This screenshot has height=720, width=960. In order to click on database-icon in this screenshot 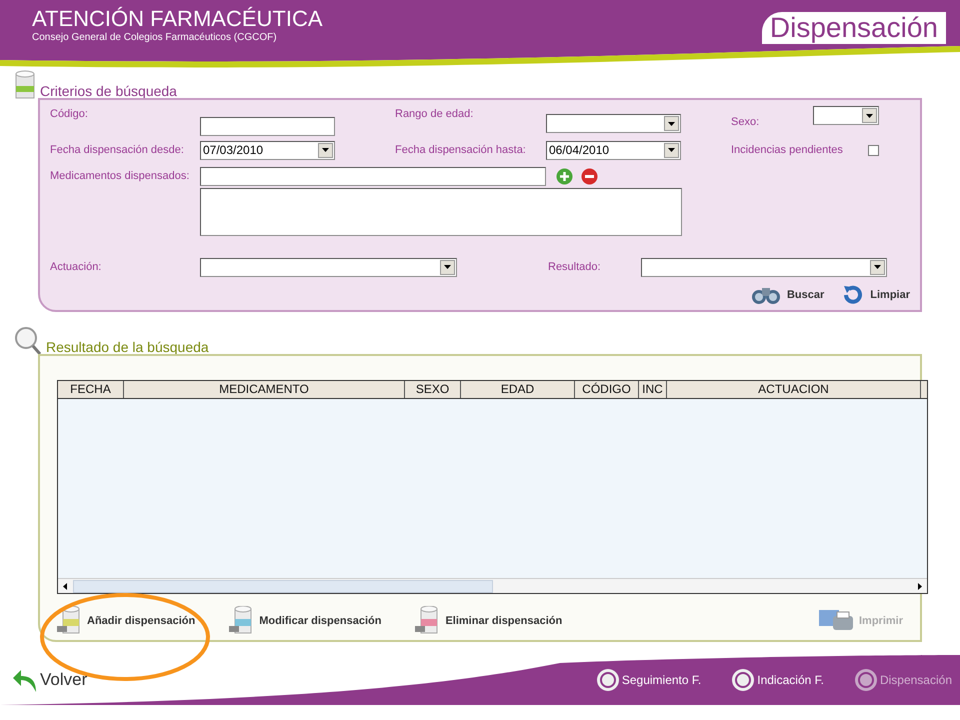, I will do `click(25, 85)`.